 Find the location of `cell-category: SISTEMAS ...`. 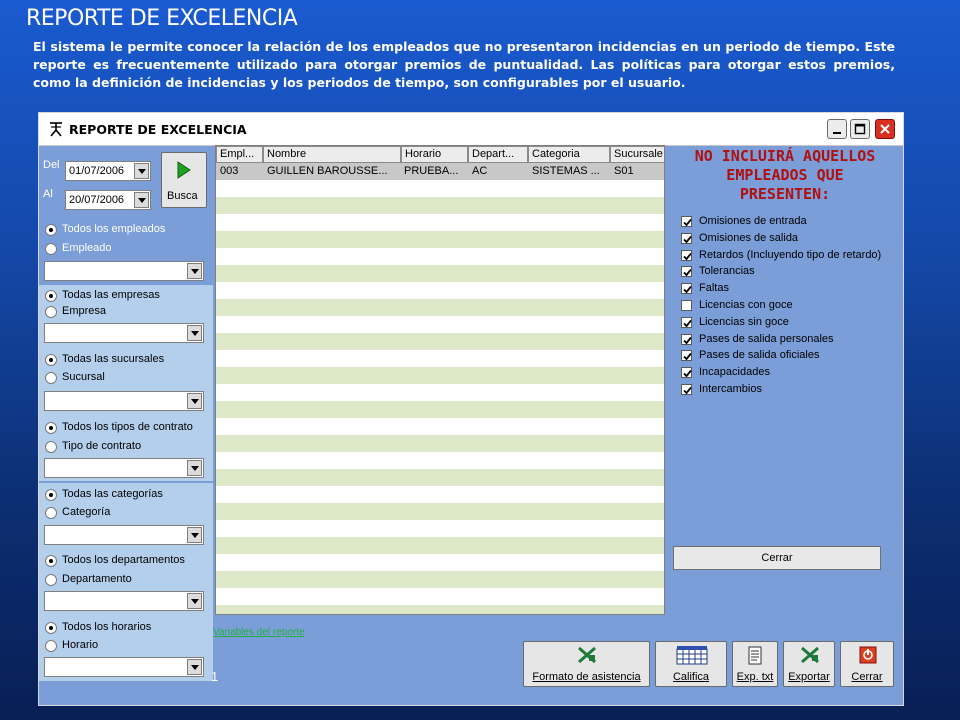

cell-category: SISTEMAS ... is located at coordinates (566, 171).